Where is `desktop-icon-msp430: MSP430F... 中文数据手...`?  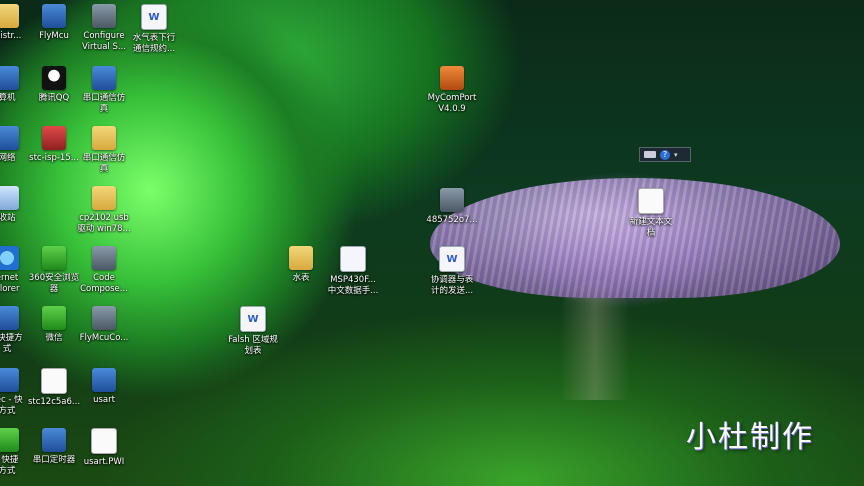
desktop-icon-msp430: MSP430F... 中文数据手... is located at coordinates (353, 271).